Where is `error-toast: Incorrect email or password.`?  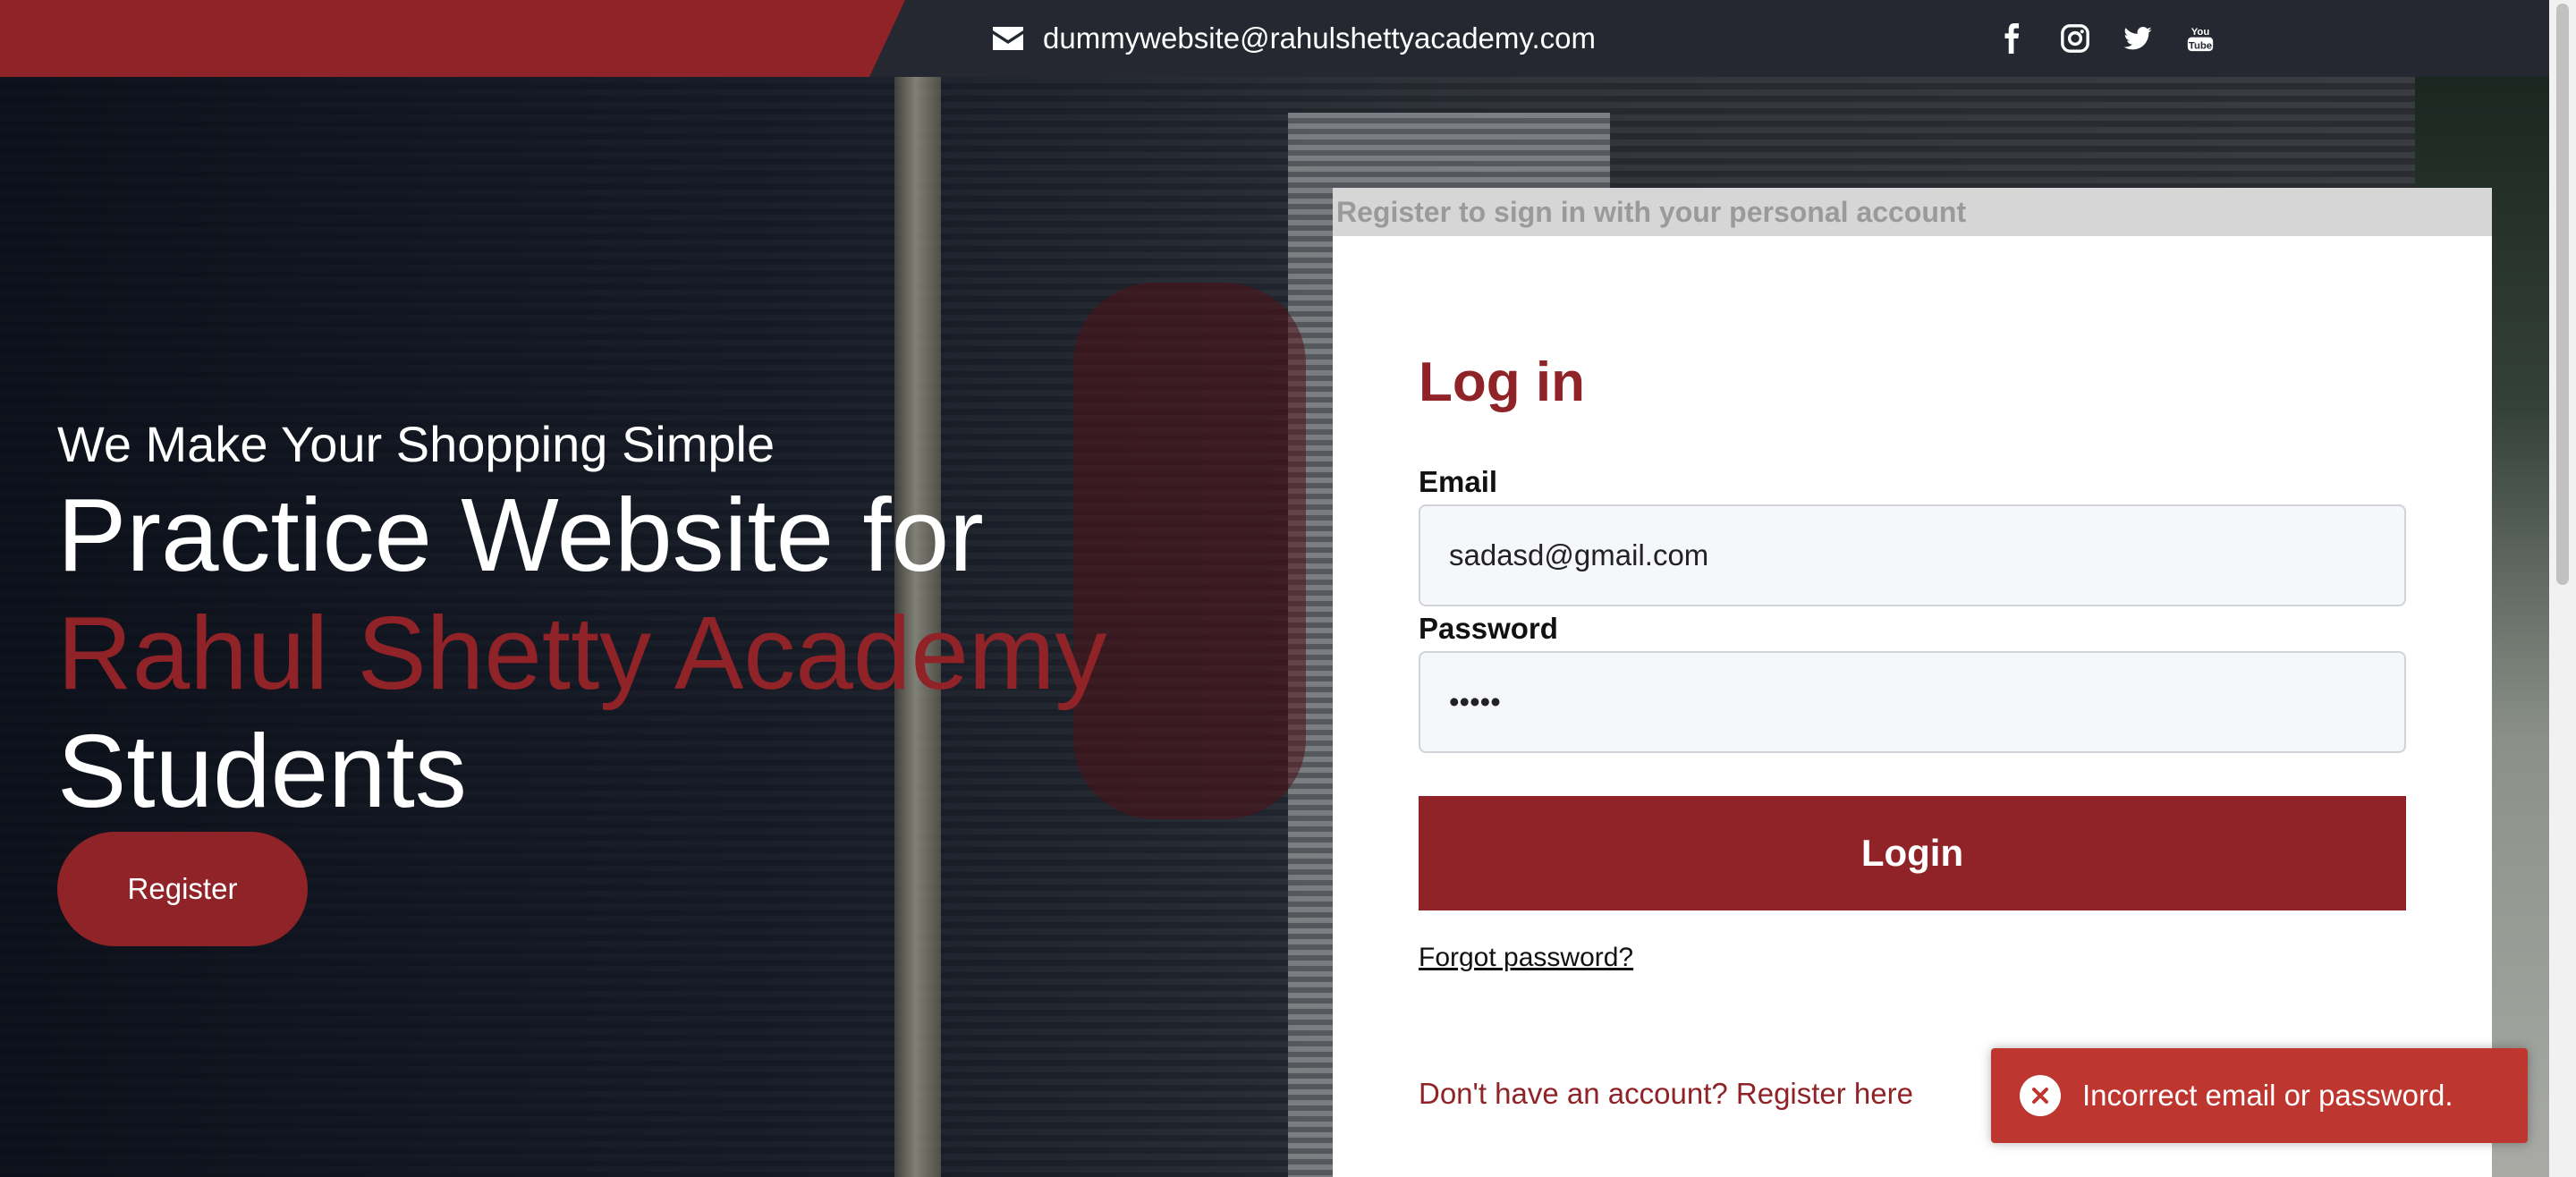
error-toast: Incorrect email or password. is located at coordinates (2259, 1095).